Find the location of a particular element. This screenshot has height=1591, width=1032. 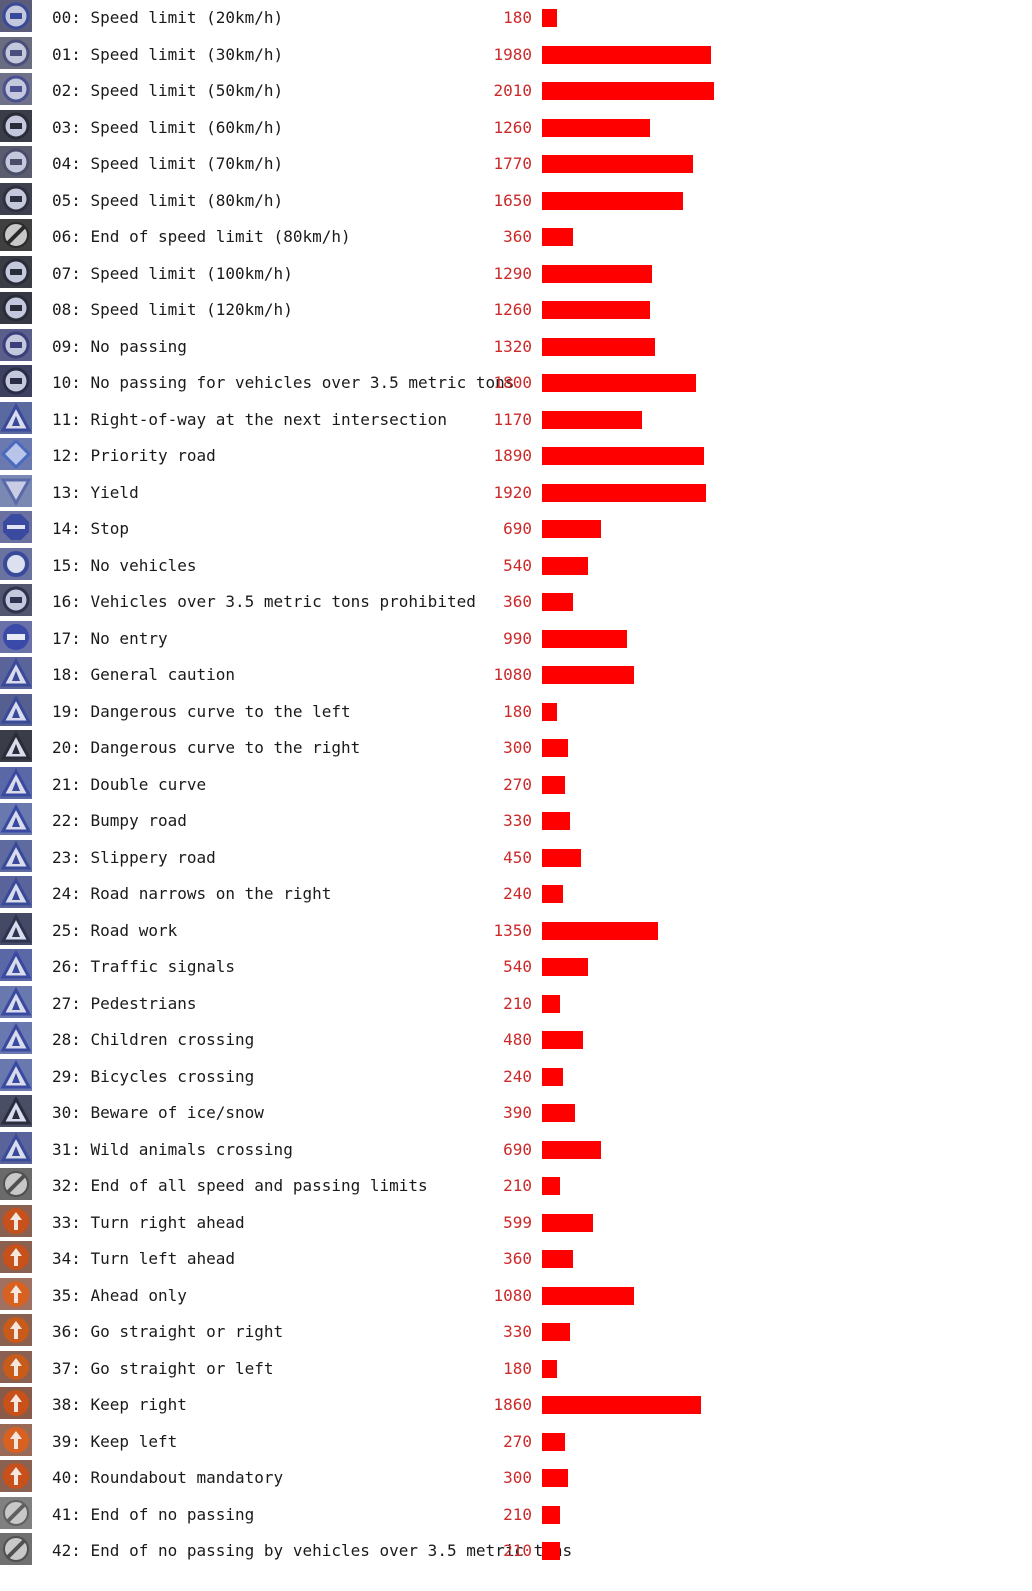

yield-sign-icon is located at coordinates (16, 490).